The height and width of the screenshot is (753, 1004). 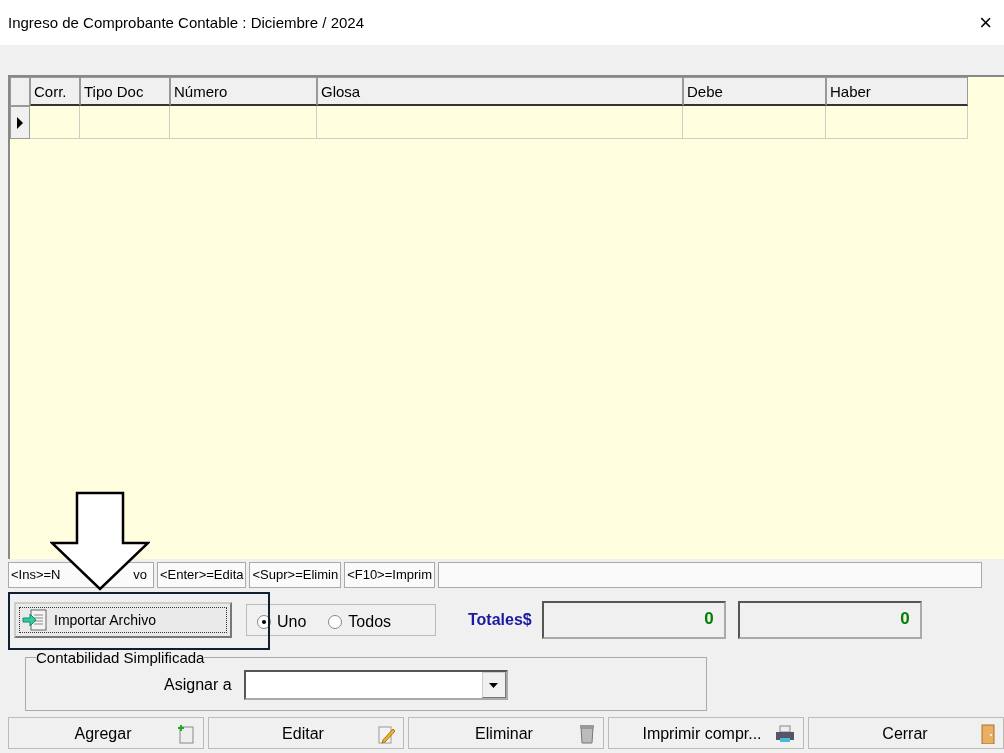 What do you see at coordinates (500, 91) in the screenshot?
I see `column-header: Glosa` at bounding box center [500, 91].